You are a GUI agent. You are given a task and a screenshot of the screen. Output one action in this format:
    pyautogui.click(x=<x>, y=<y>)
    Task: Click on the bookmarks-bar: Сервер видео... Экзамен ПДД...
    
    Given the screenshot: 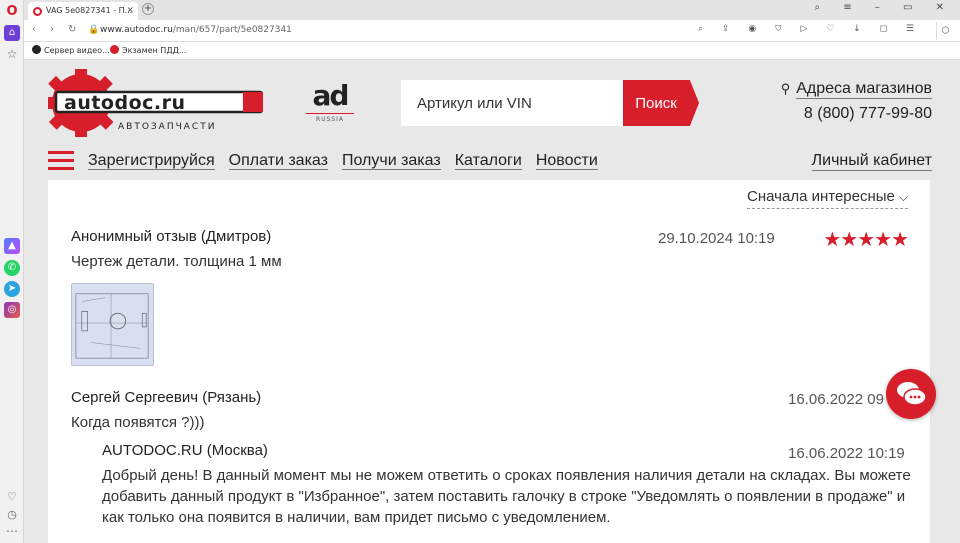 What is the action you would take?
    pyautogui.click(x=492, y=51)
    